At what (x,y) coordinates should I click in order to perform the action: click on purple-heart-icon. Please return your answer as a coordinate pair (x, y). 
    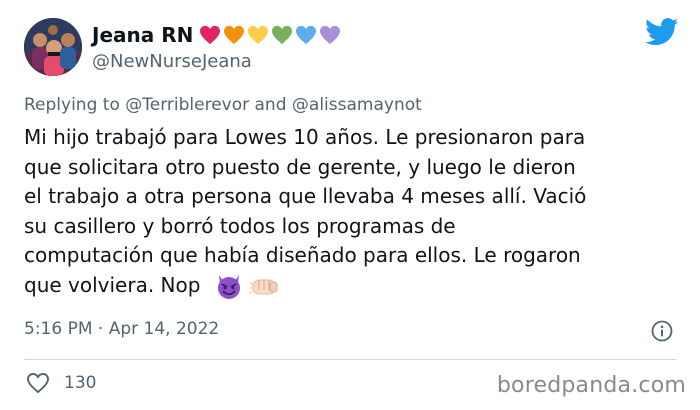
    Looking at the image, I should click on (330, 35).